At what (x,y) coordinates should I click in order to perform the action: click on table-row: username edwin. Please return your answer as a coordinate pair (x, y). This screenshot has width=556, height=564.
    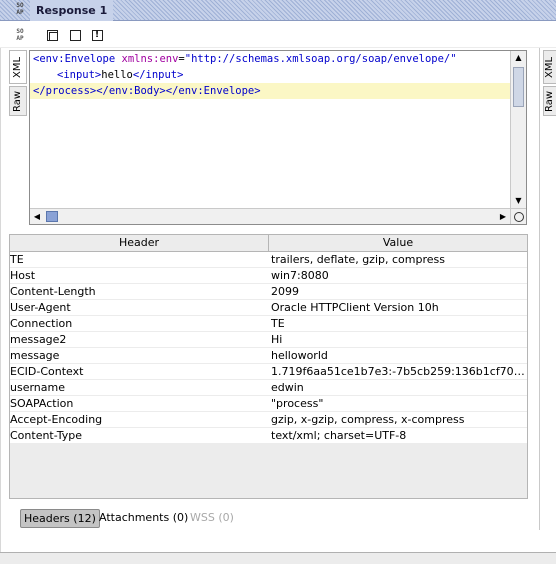
    Looking at the image, I should click on (268, 388).